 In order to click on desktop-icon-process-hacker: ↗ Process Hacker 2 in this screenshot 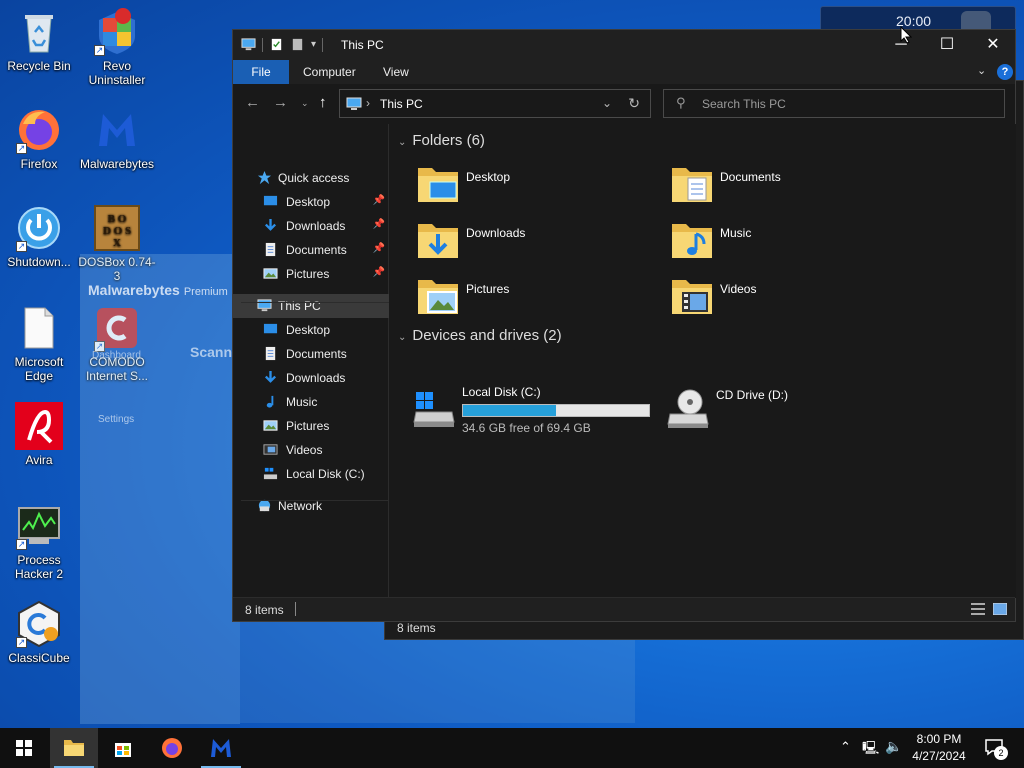, I will do `click(39, 541)`.